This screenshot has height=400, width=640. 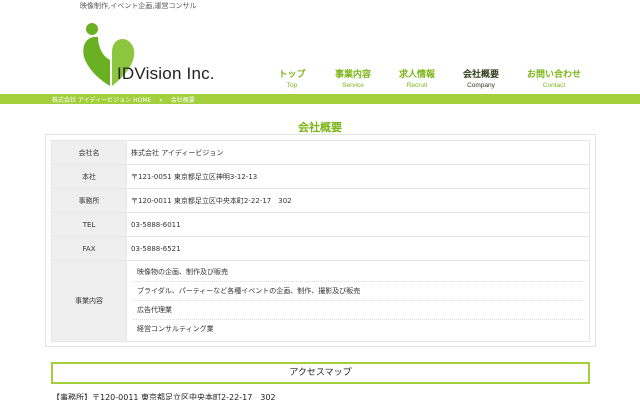 I want to click on access-address: 【事務所】〒120-0011 東京都足立区中央本町2-22-17 302, so click(x=164, y=396).